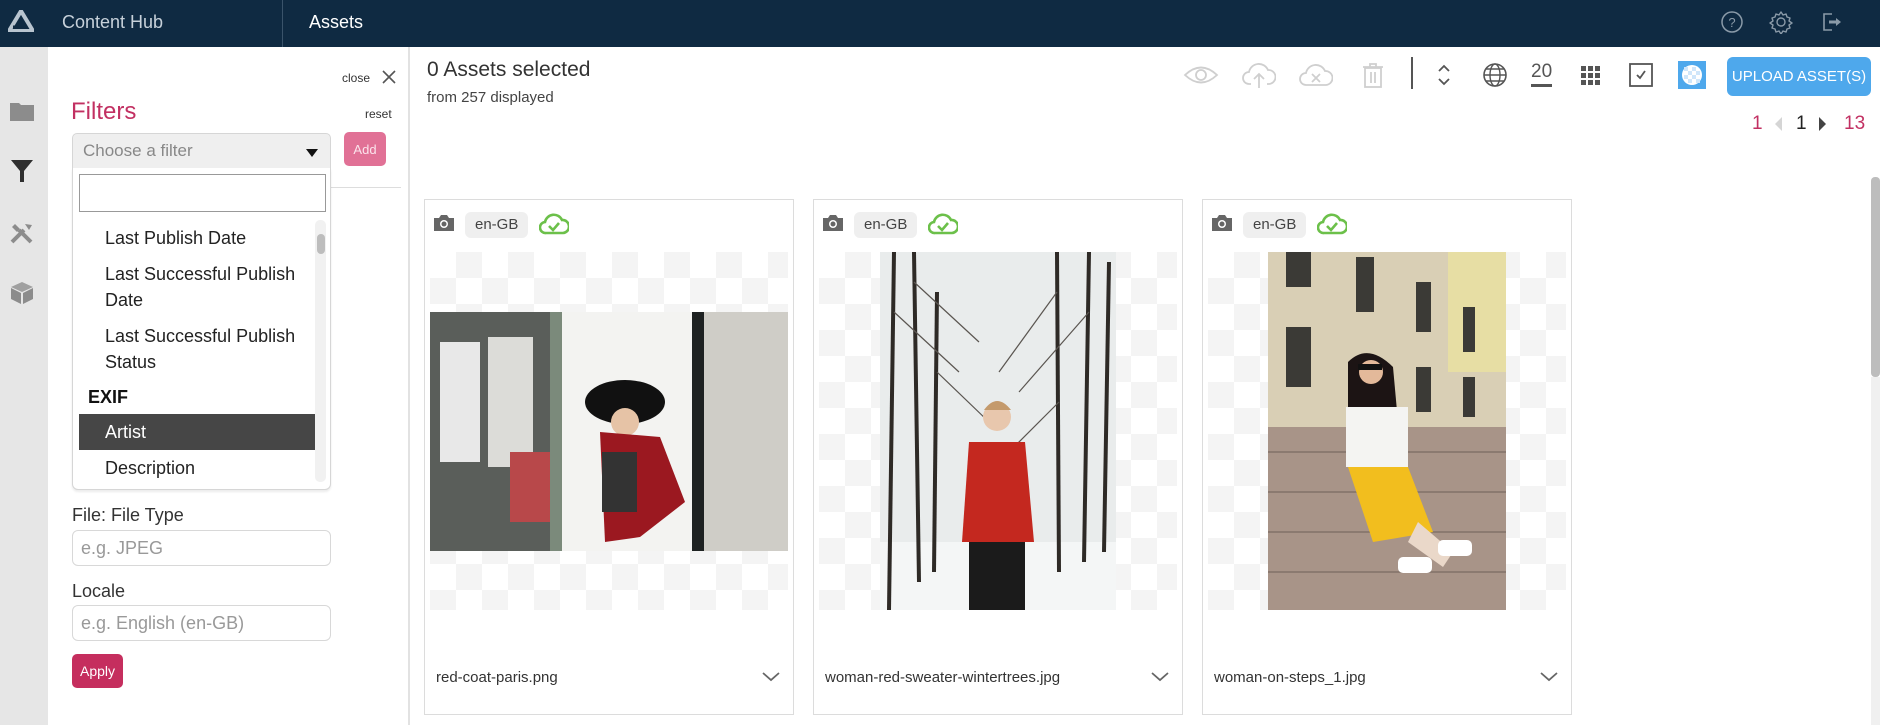 The image size is (1880, 725). I want to click on preview-icon, so click(1201, 75).